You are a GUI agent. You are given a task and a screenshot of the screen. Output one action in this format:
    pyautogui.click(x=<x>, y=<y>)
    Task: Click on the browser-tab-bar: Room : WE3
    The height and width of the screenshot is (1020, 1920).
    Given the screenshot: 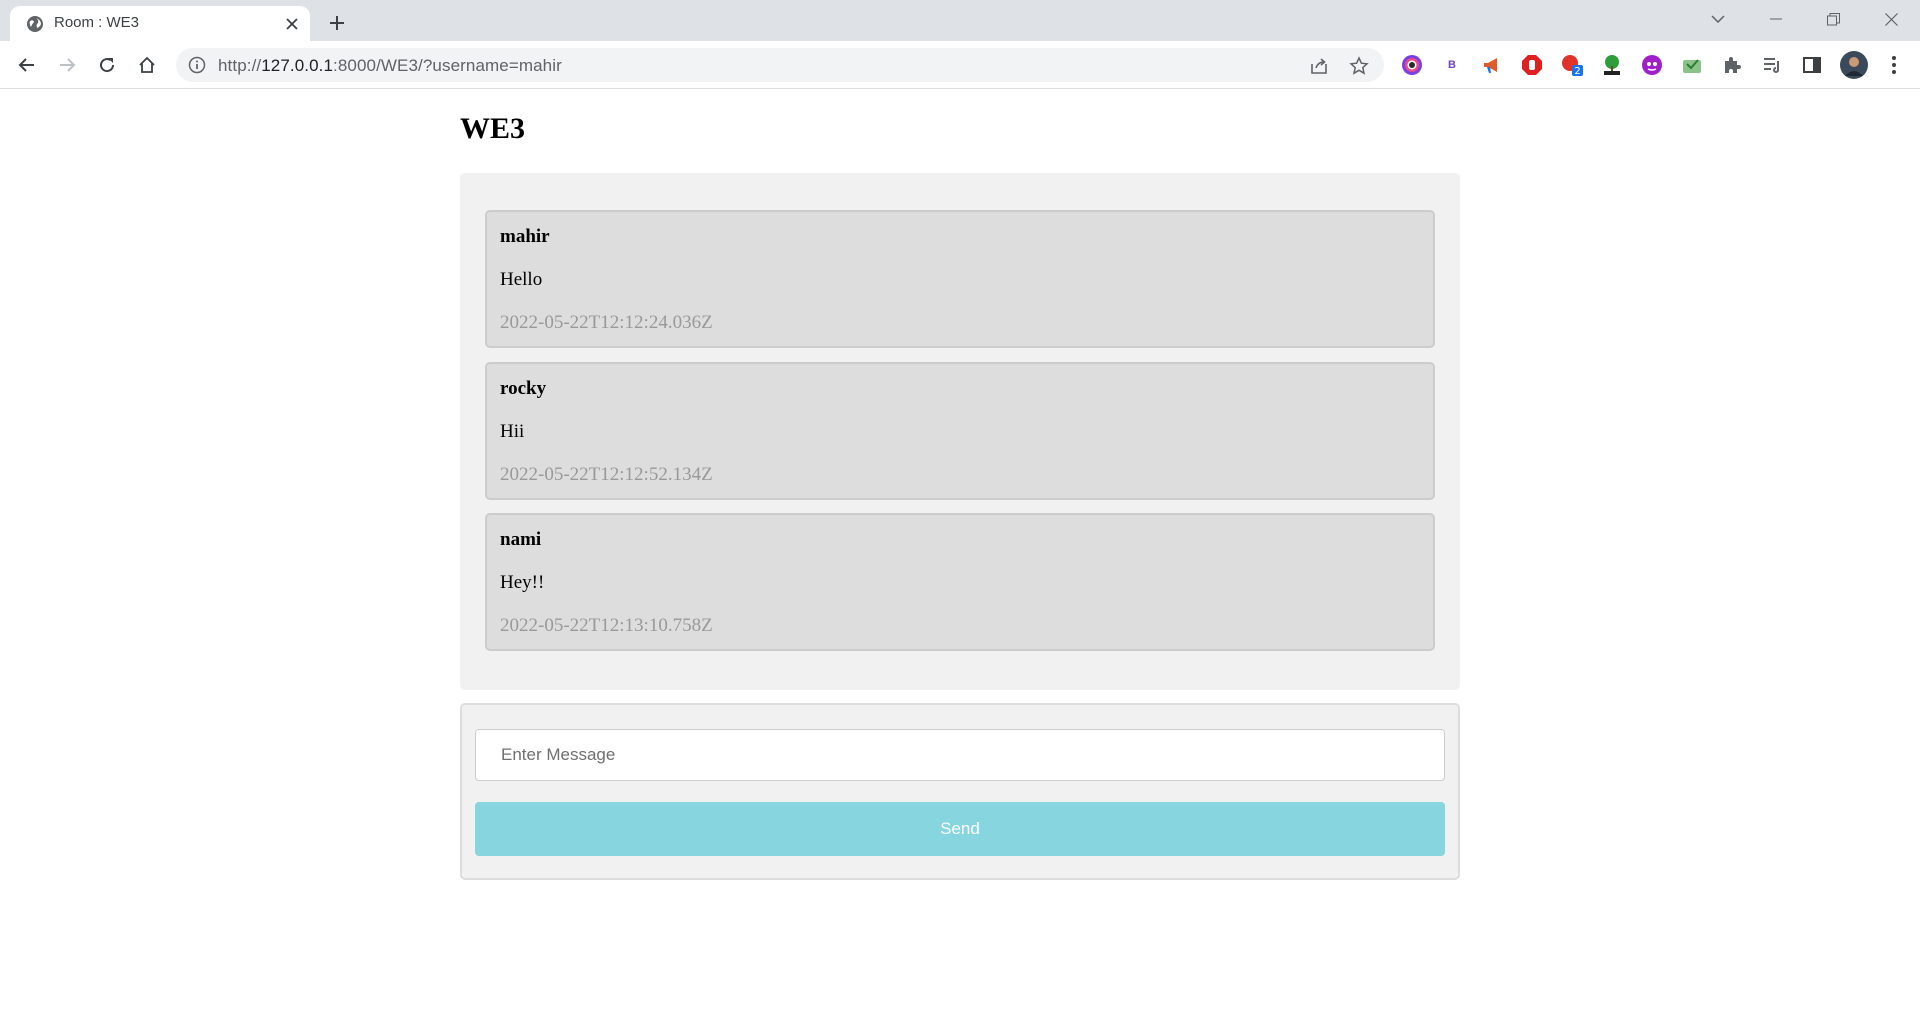 What is the action you would take?
    pyautogui.click(x=960, y=20)
    